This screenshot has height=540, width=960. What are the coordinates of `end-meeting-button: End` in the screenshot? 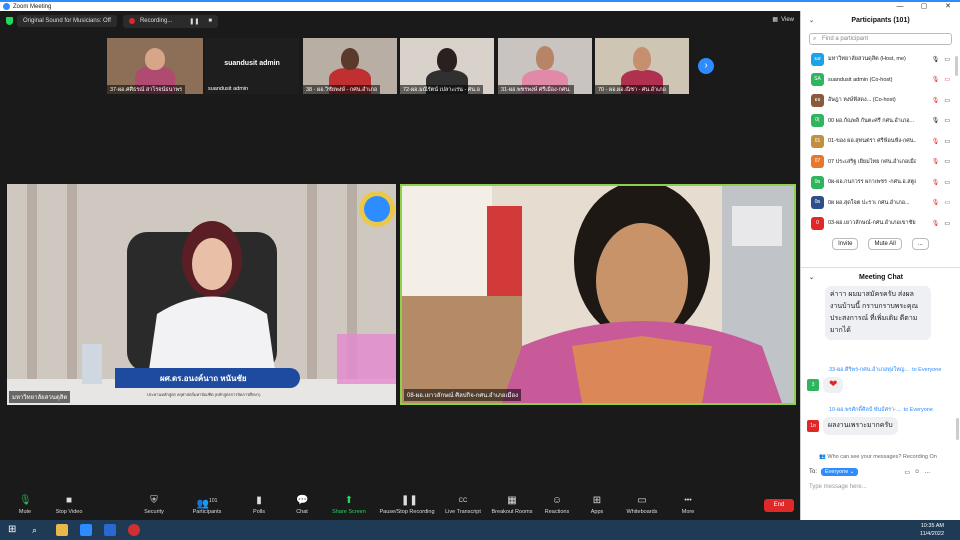 It's located at (779, 505).